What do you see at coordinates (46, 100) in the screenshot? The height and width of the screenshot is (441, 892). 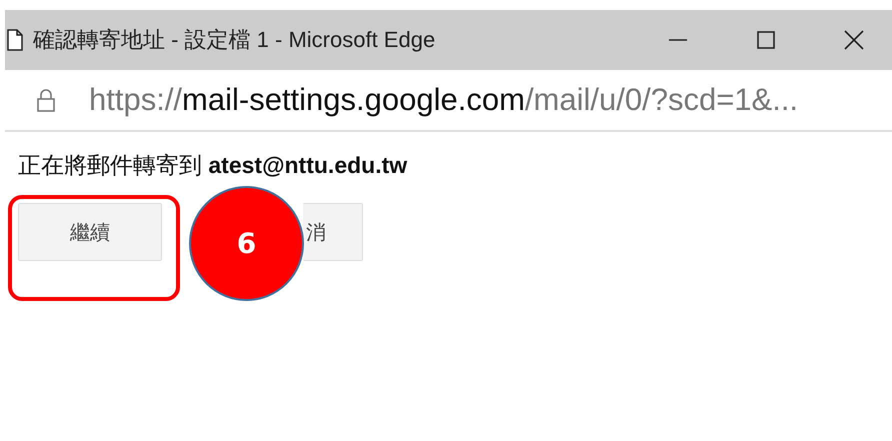 I see `lock-icon` at bounding box center [46, 100].